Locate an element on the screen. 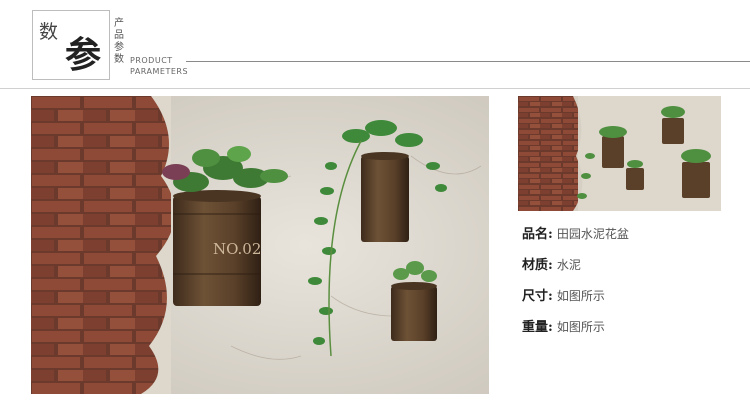 The image size is (750, 404). wall-scene-thumbnail is located at coordinates (619, 153).